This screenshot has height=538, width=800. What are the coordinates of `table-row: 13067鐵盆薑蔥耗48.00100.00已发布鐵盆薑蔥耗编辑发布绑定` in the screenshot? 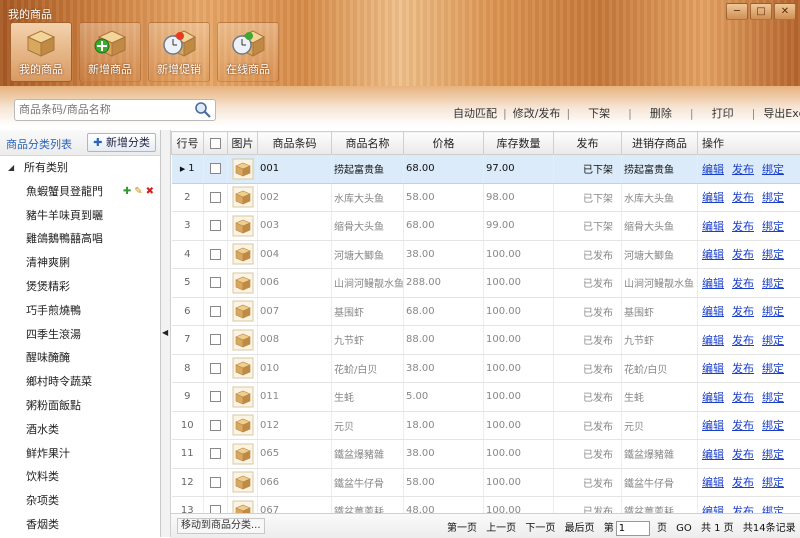 It's located at (486, 505).